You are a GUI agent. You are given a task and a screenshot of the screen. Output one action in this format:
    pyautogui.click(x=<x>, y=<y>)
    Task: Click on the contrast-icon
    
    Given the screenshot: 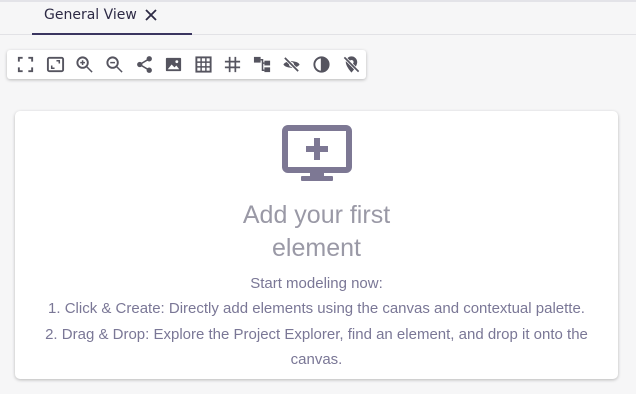 What is the action you would take?
    pyautogui.click(x=322, y=64)
    